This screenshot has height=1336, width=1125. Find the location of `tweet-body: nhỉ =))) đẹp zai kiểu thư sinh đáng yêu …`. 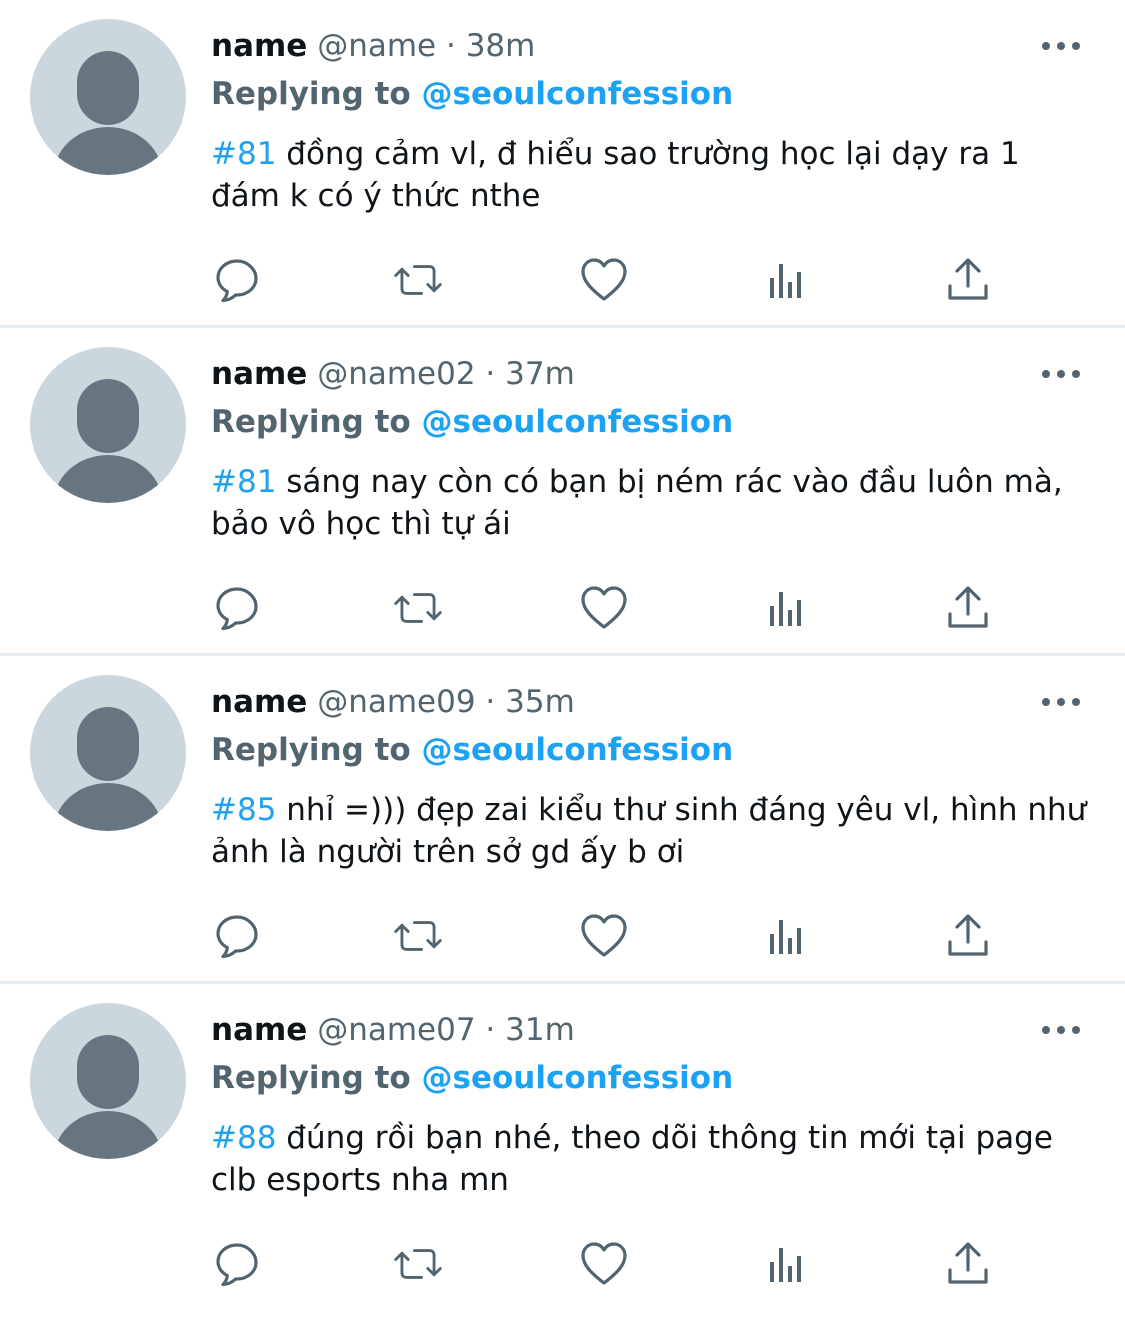

tweet-body: nhỉ =))) đẹp zai kiểu thư sinh đáng yêu … is located at coordinates (649, 831).